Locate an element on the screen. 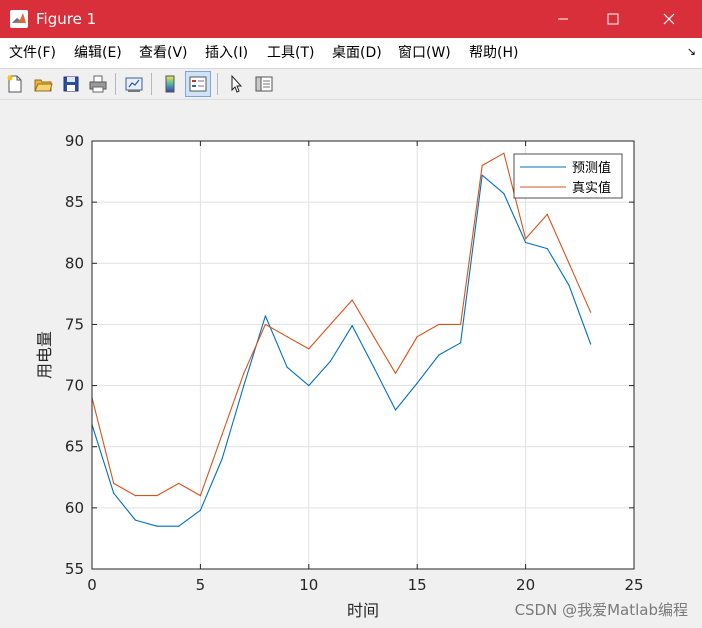 The height and width of the screenshot is (628, 702). menu-insert: 插入(I) is located at coordinates (226, 53).